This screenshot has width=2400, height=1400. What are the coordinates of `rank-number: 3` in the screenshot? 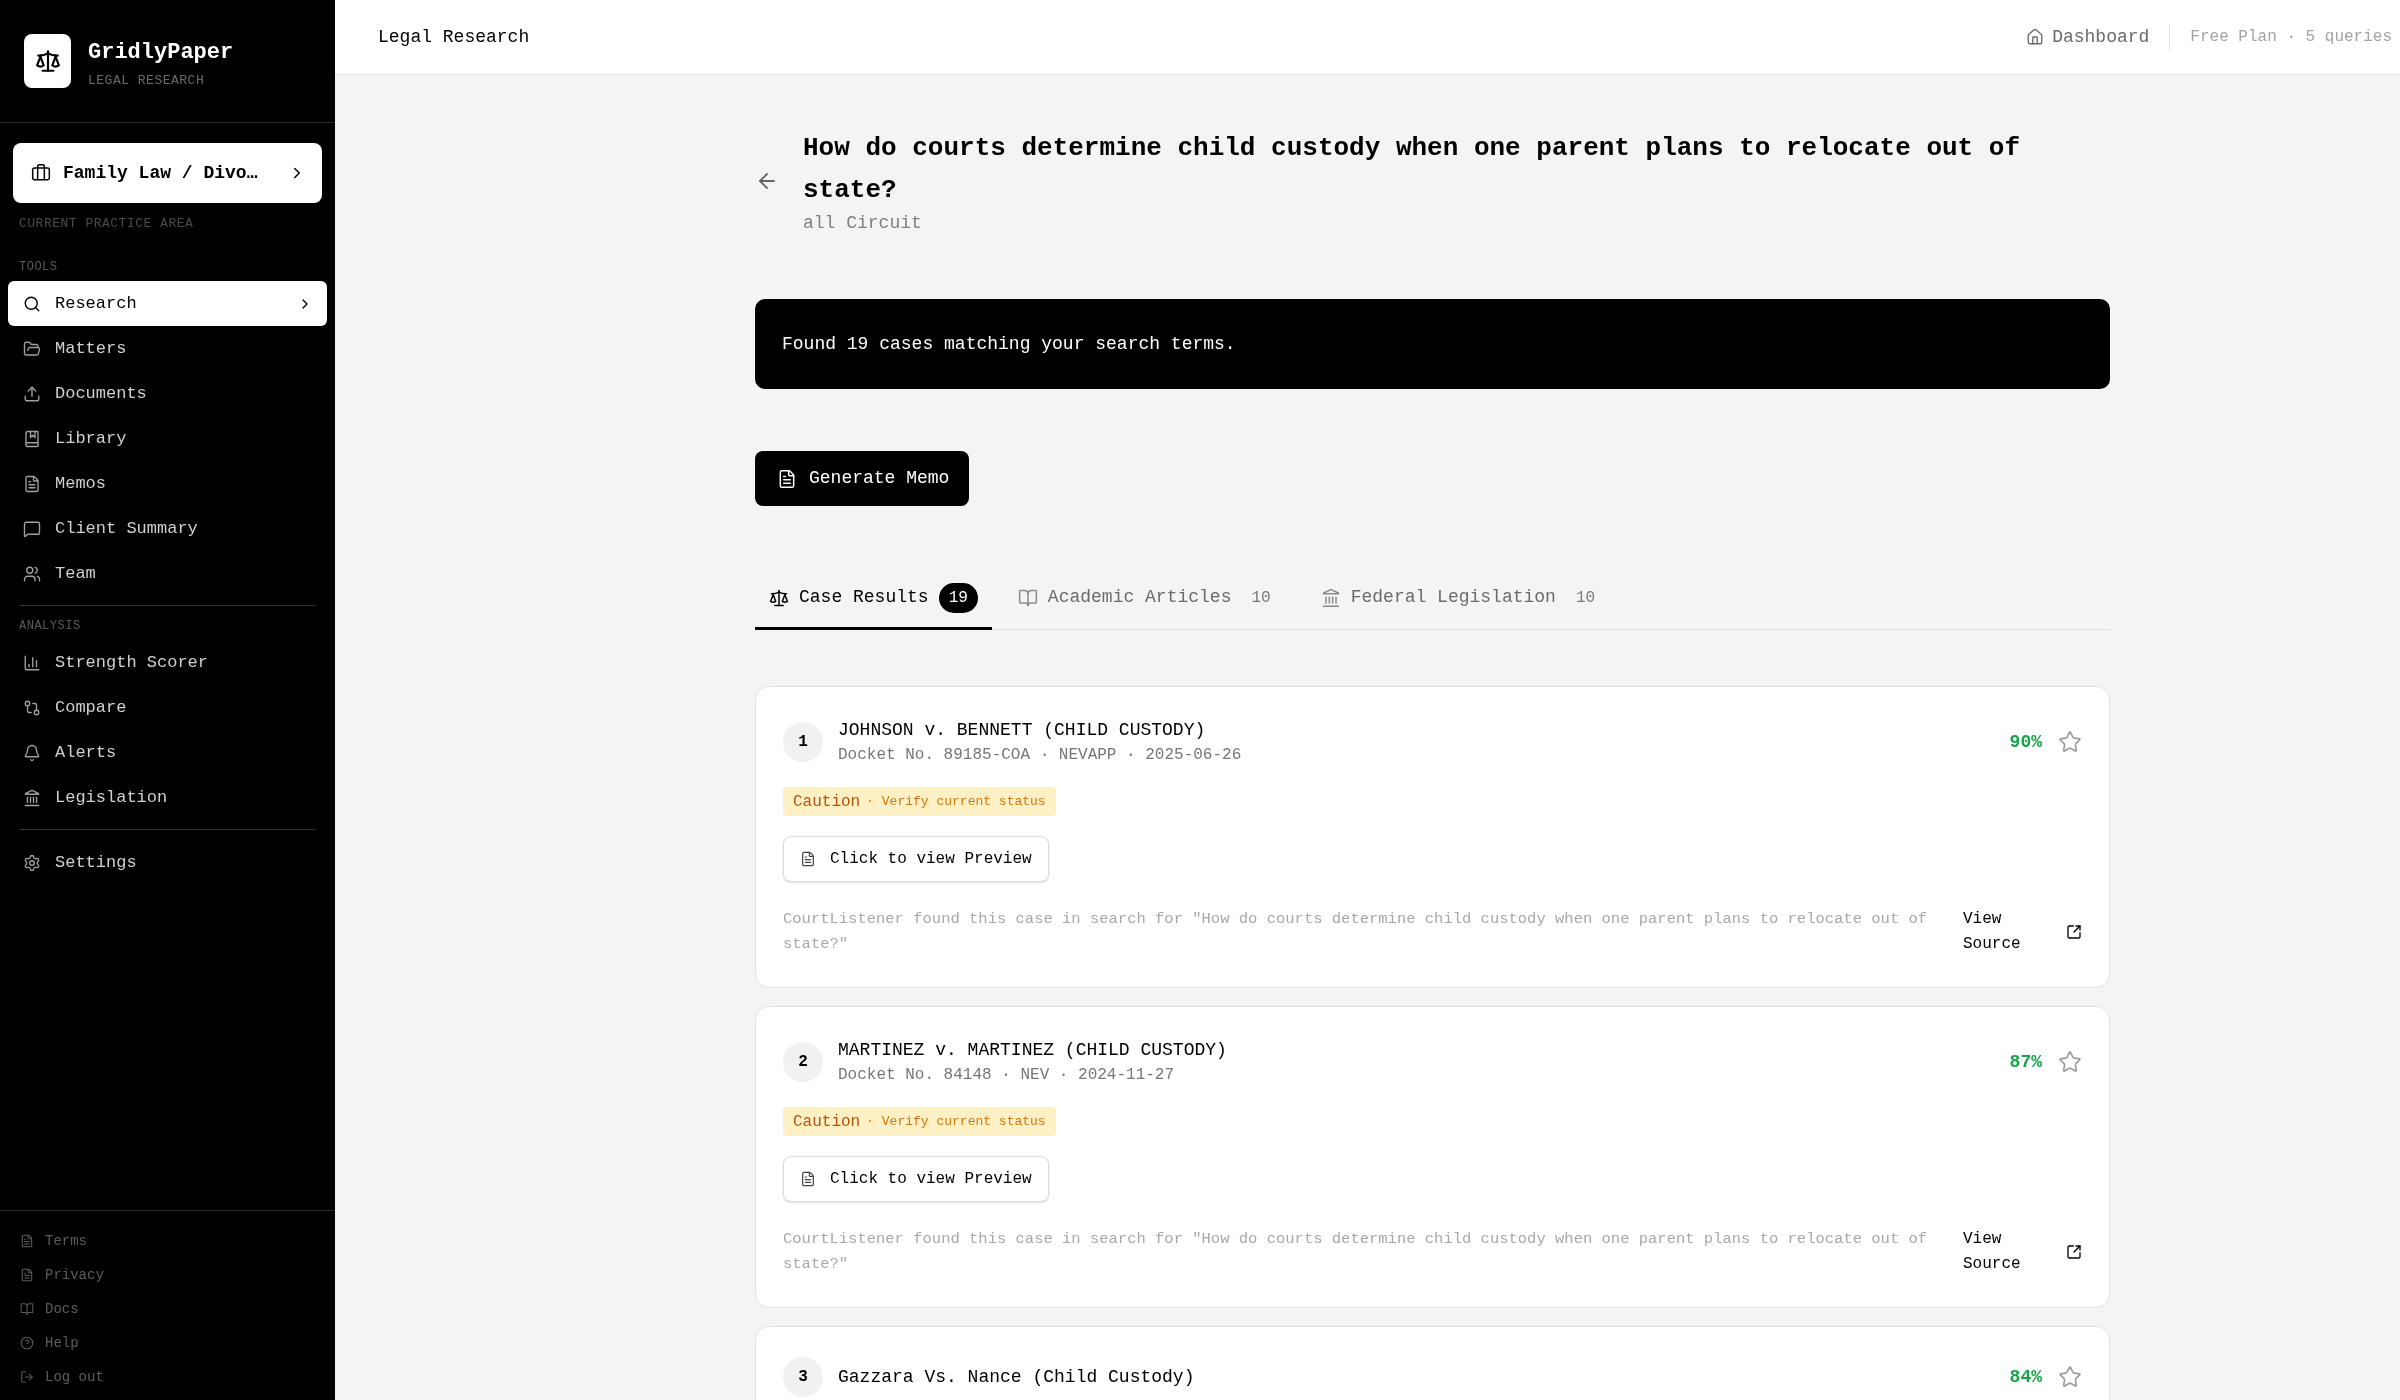 It's located at (803, 1377).